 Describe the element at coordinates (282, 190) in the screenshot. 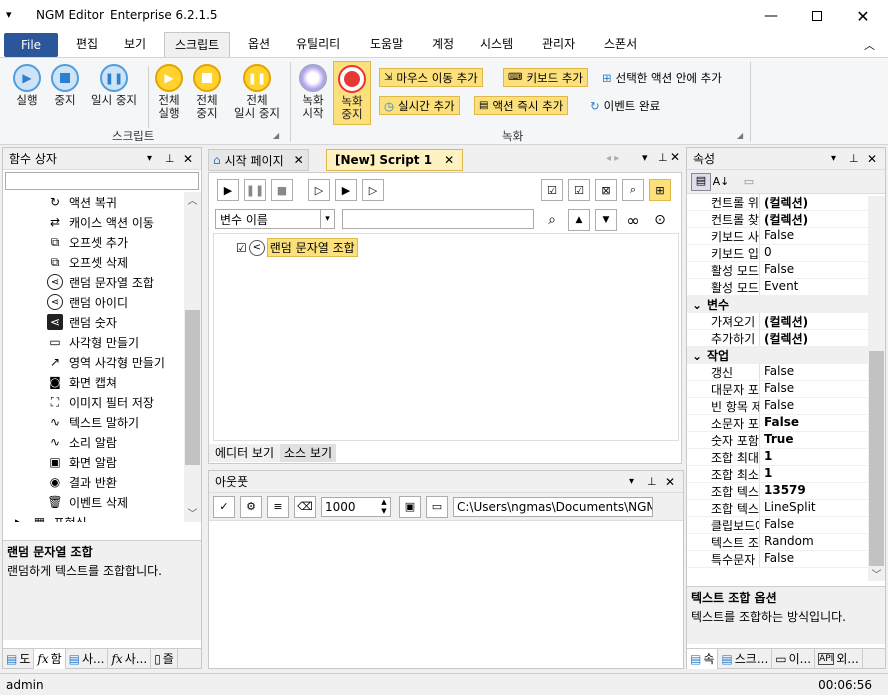

I see `stop-button: ■` at that location.